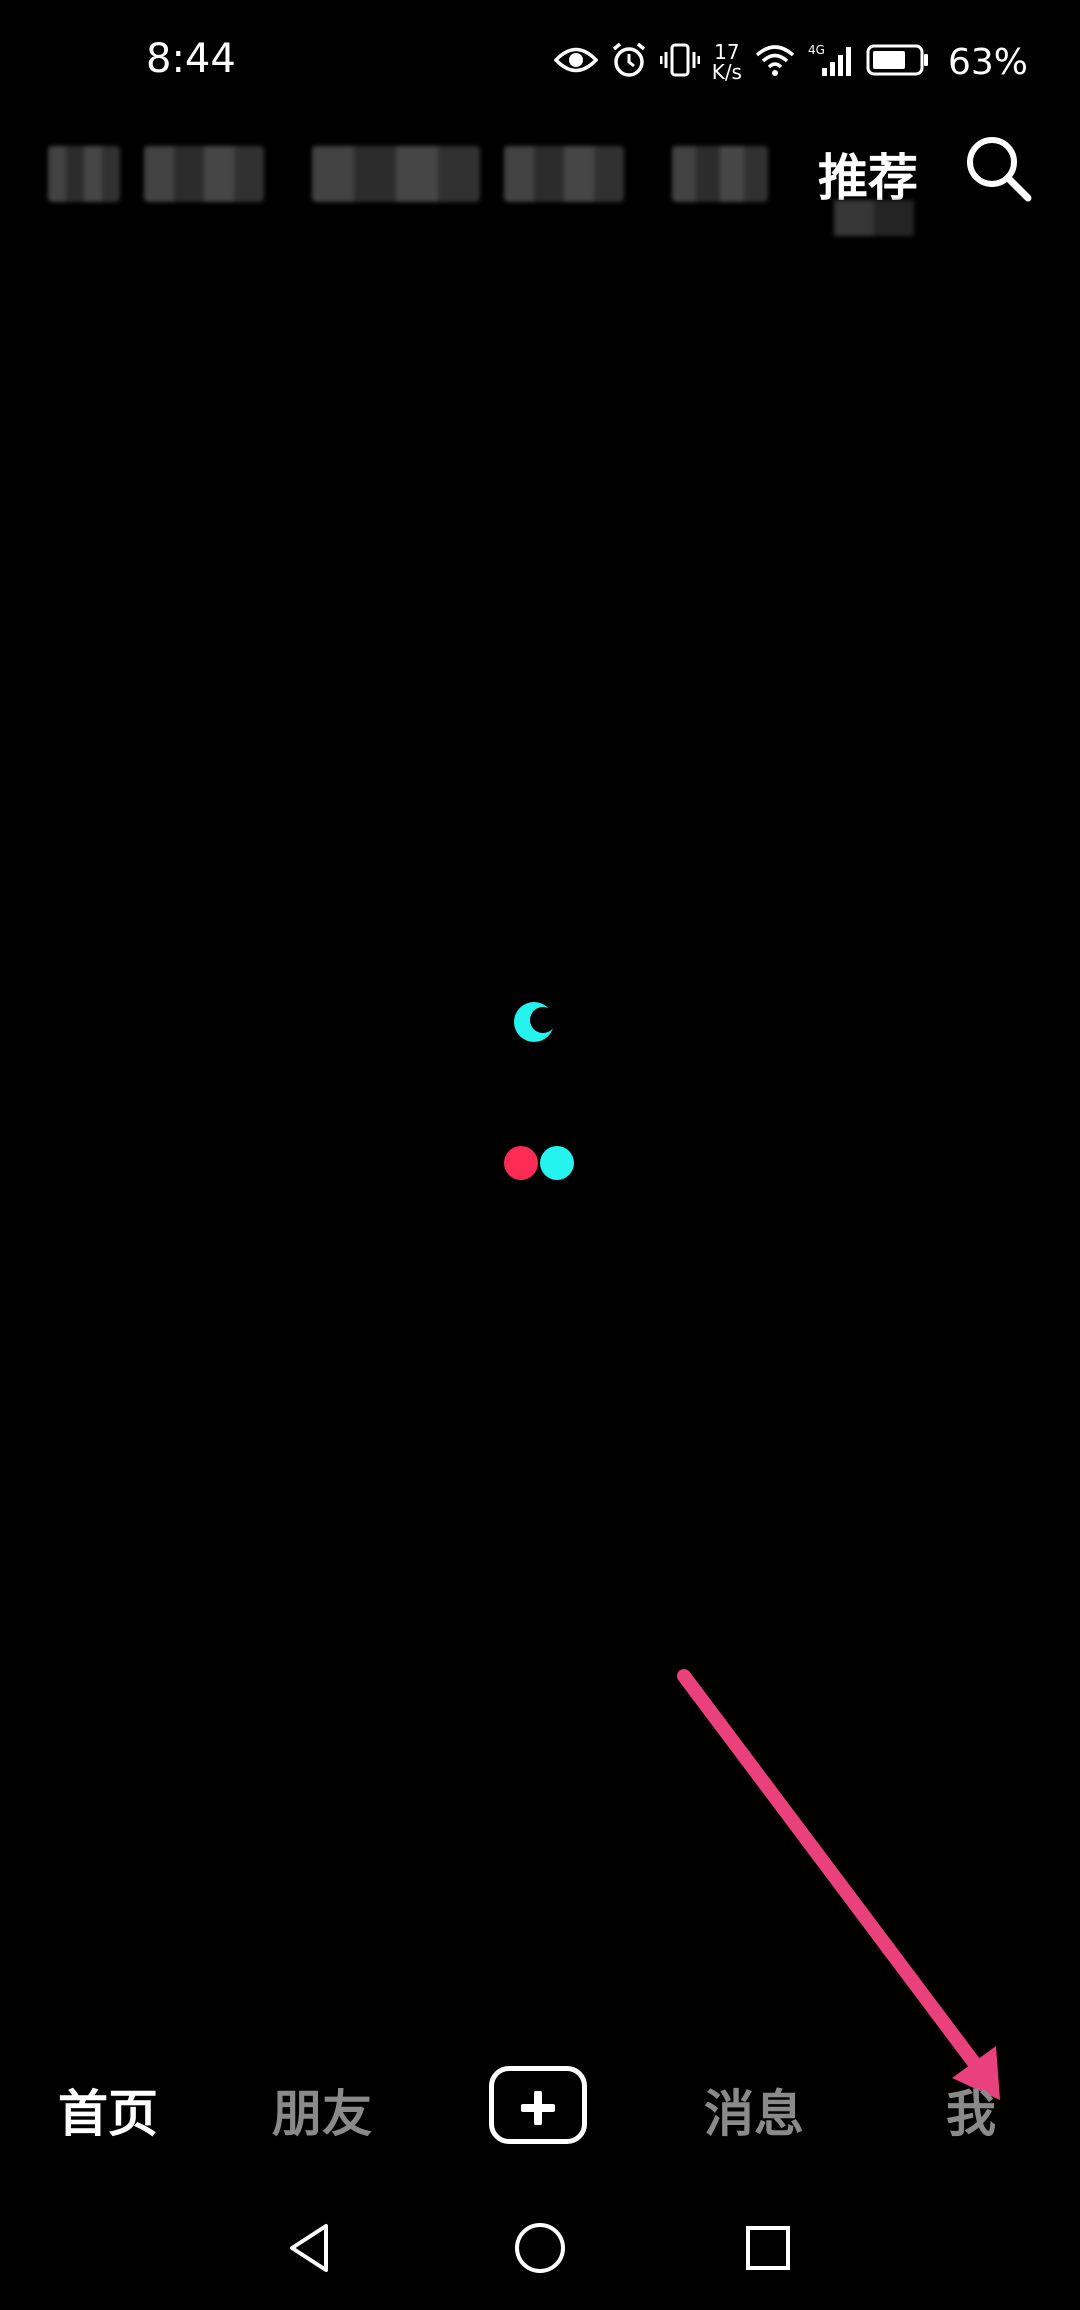 Image resolution: width=1080 pixels, height=2310 pixels. Describe the element at coordinates (898, 62) in the screenshot. I see `battery-icon` at that location.